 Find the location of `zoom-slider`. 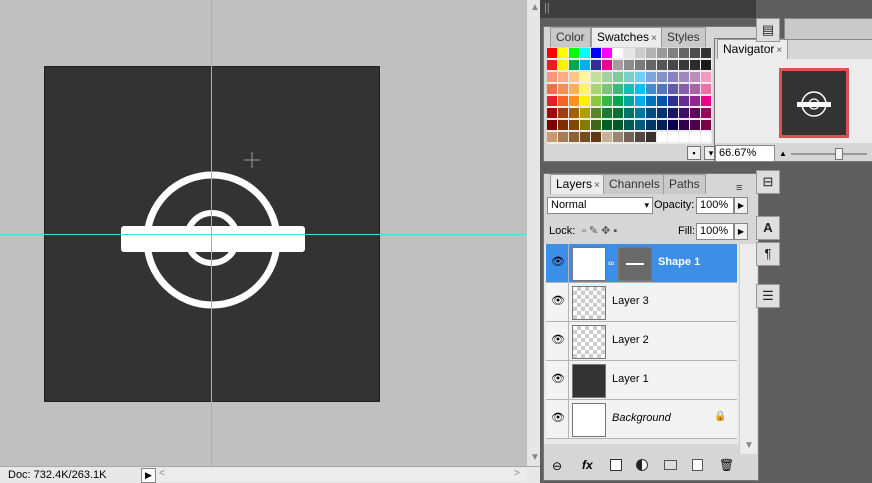

zoom-slider is located at coordinates (829, 154).